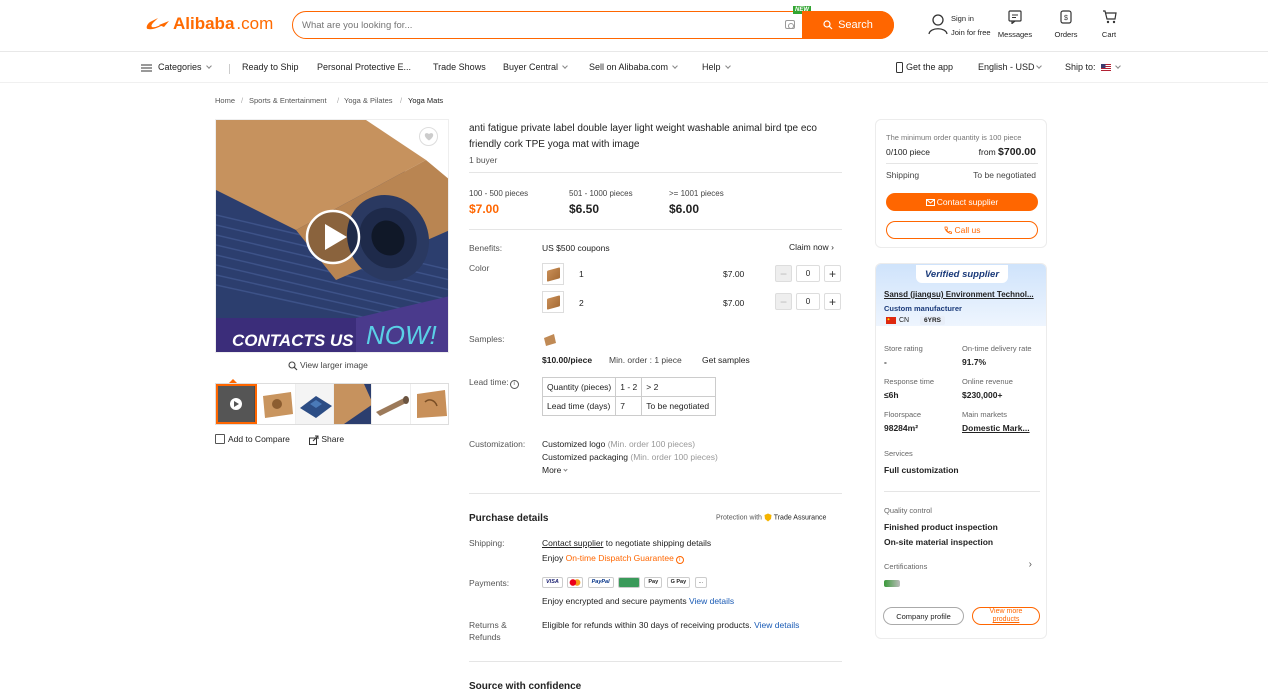 The image size is (1268, 700). What do you see at coordinates (270, 67) in the screenshot?
I see `nav-ready-to-ship: Ready to Ship` at bounding box center [270, 67].